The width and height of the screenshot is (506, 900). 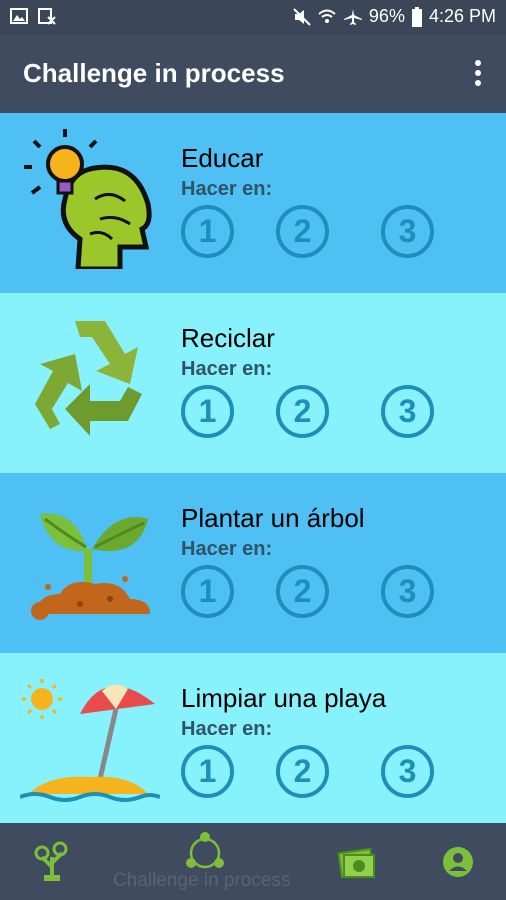 I want to click on share-cycle-icon, so click(x=205, y=850).